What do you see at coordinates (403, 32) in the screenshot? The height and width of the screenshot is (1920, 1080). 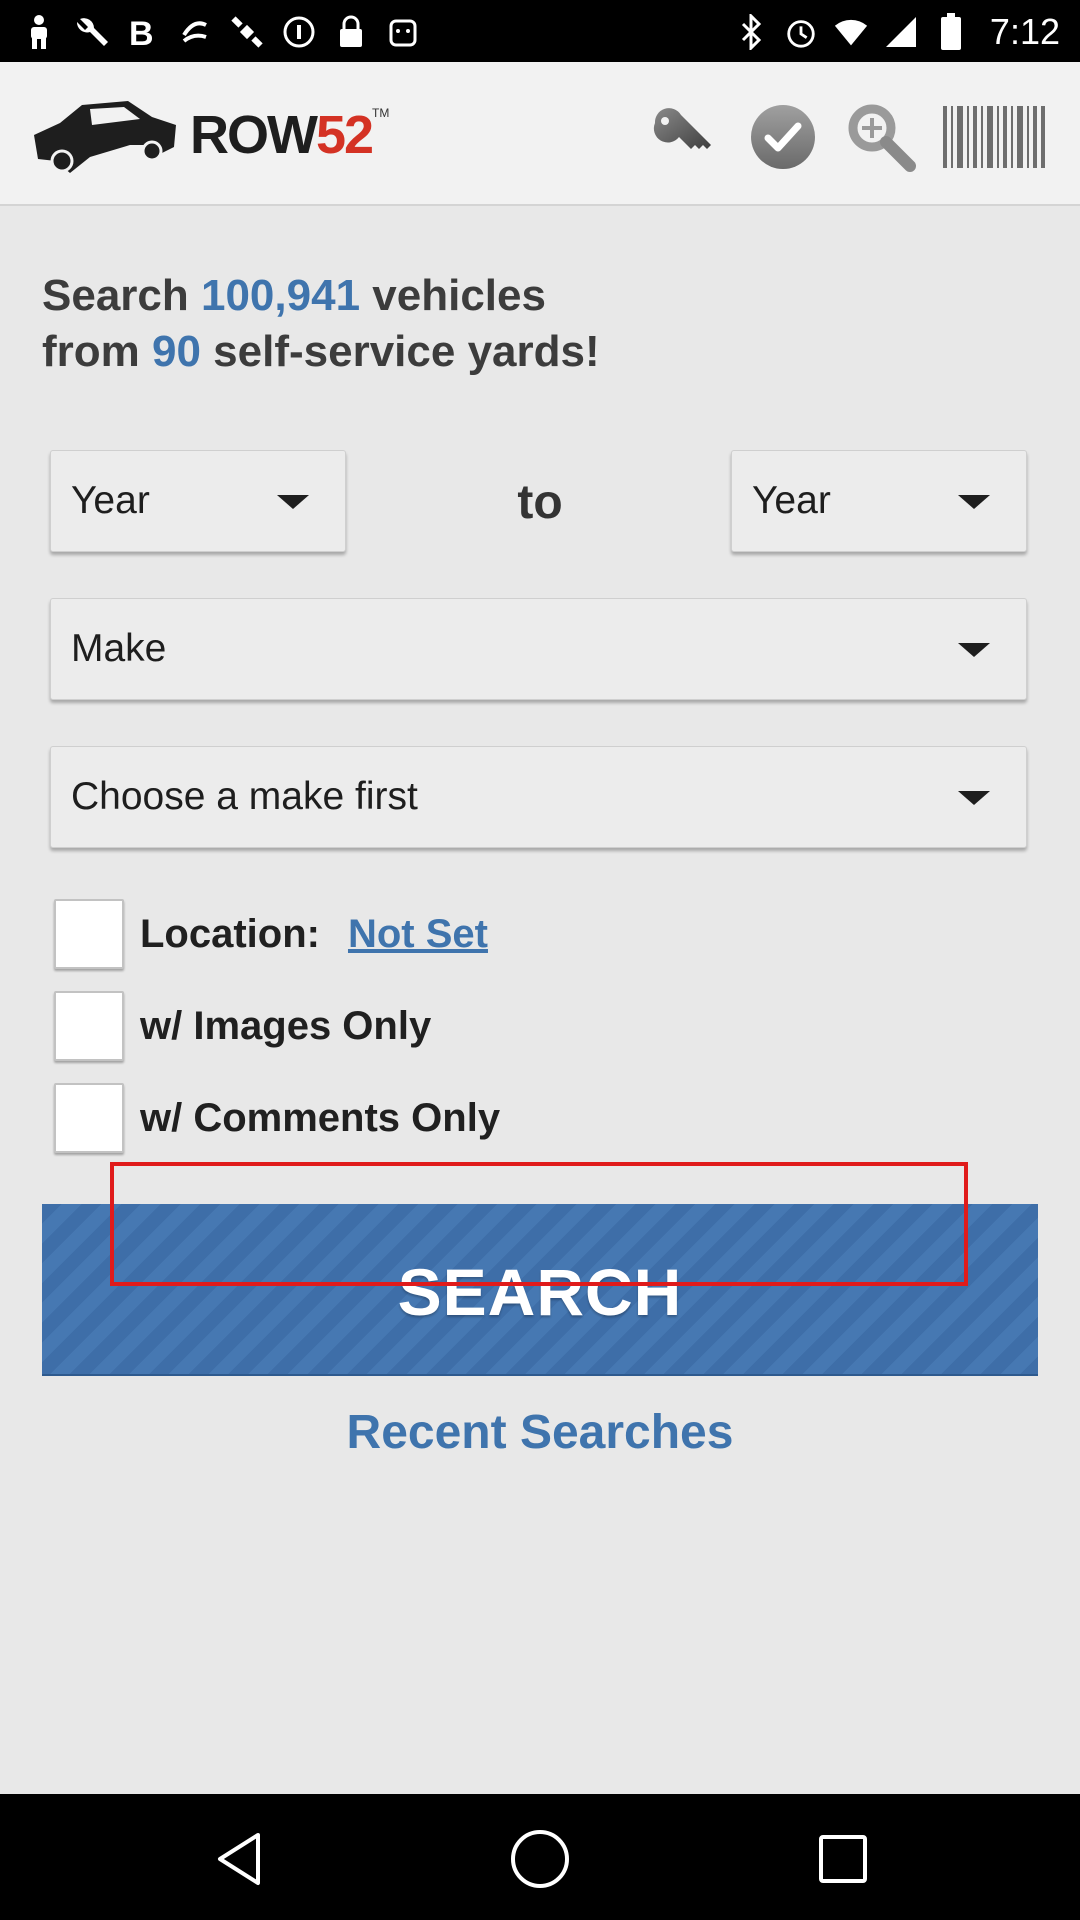 I see `android-icon` at bounding box center [403, 32].